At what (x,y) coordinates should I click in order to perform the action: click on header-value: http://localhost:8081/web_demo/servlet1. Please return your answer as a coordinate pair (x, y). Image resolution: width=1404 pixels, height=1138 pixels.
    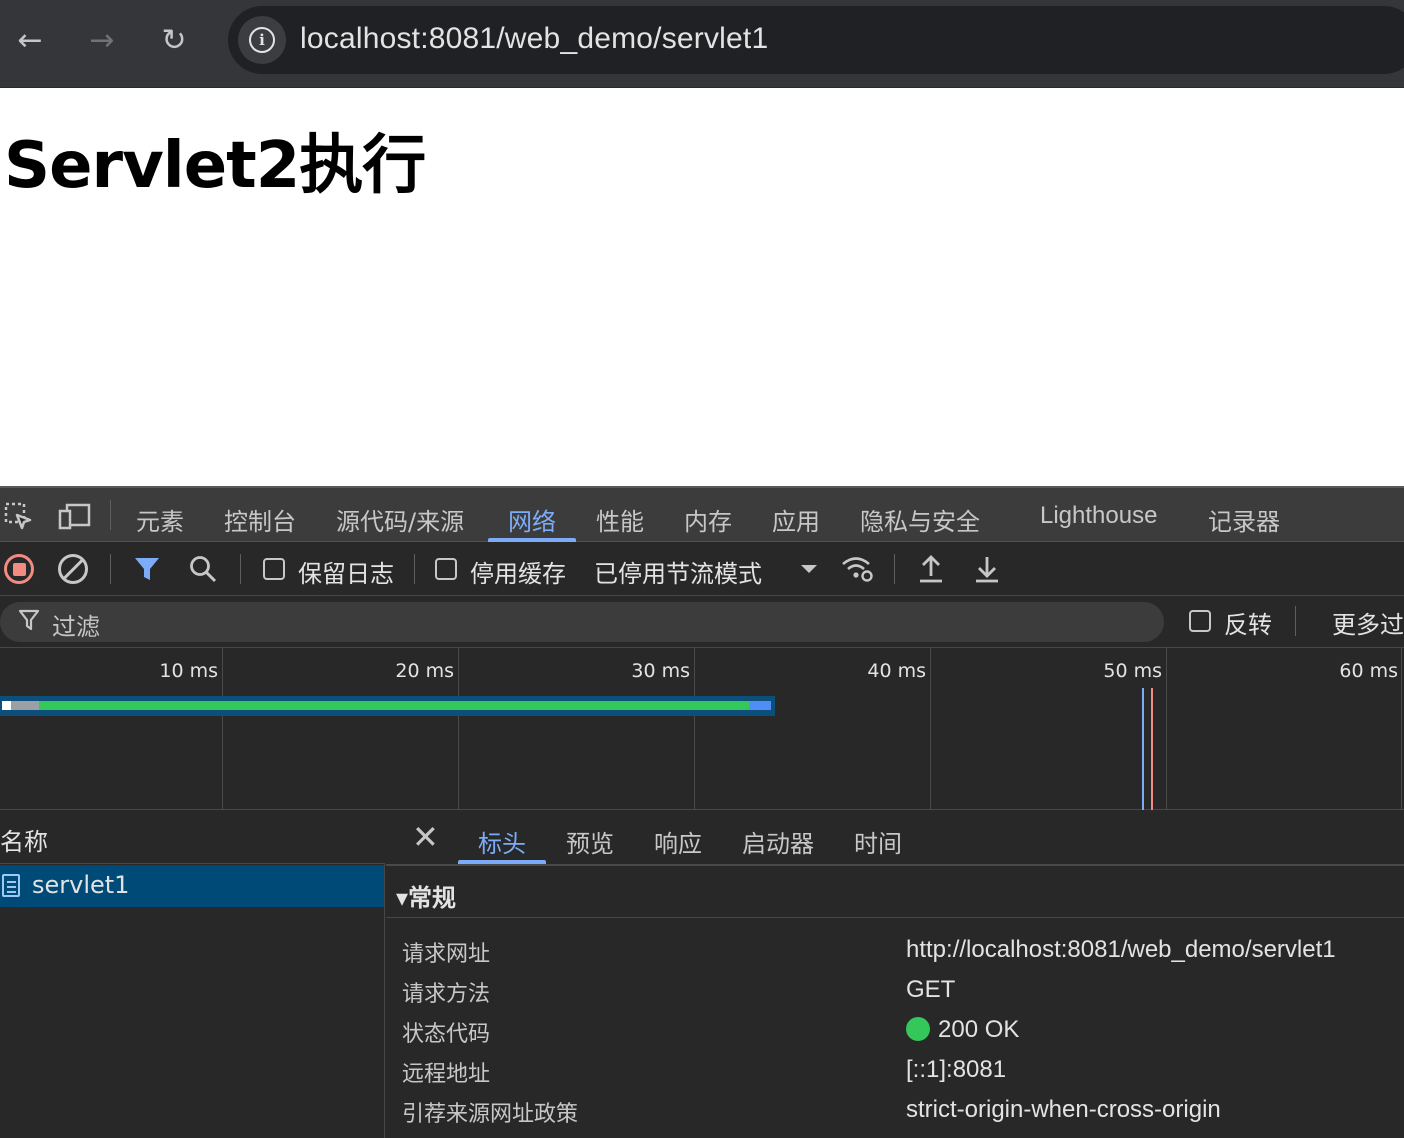
    Looking at the image, I should click on (1121, 950).